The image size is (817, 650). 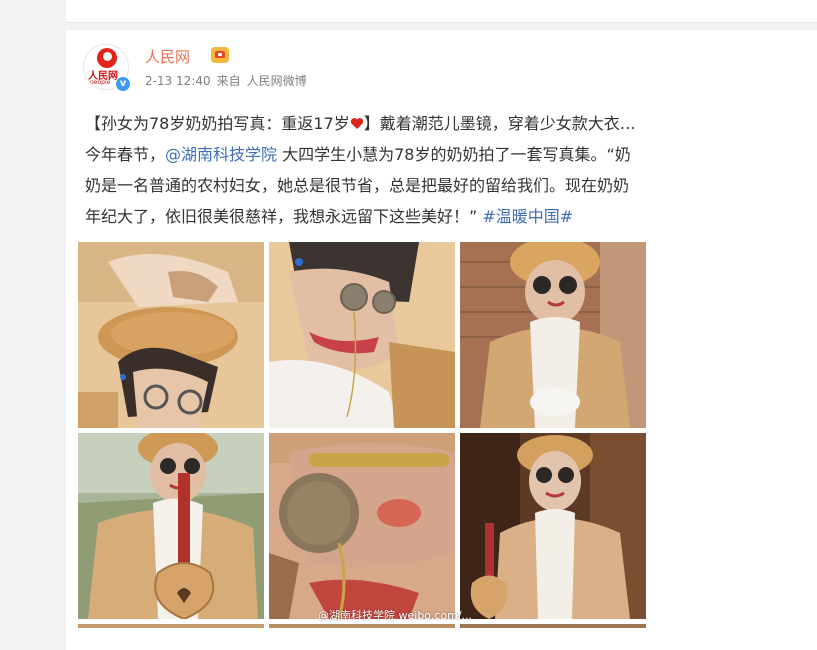 What do you see at coordinates (220, 55) in the screenshot?
I see `member-crown-icon` at bounding box center [220, 55].